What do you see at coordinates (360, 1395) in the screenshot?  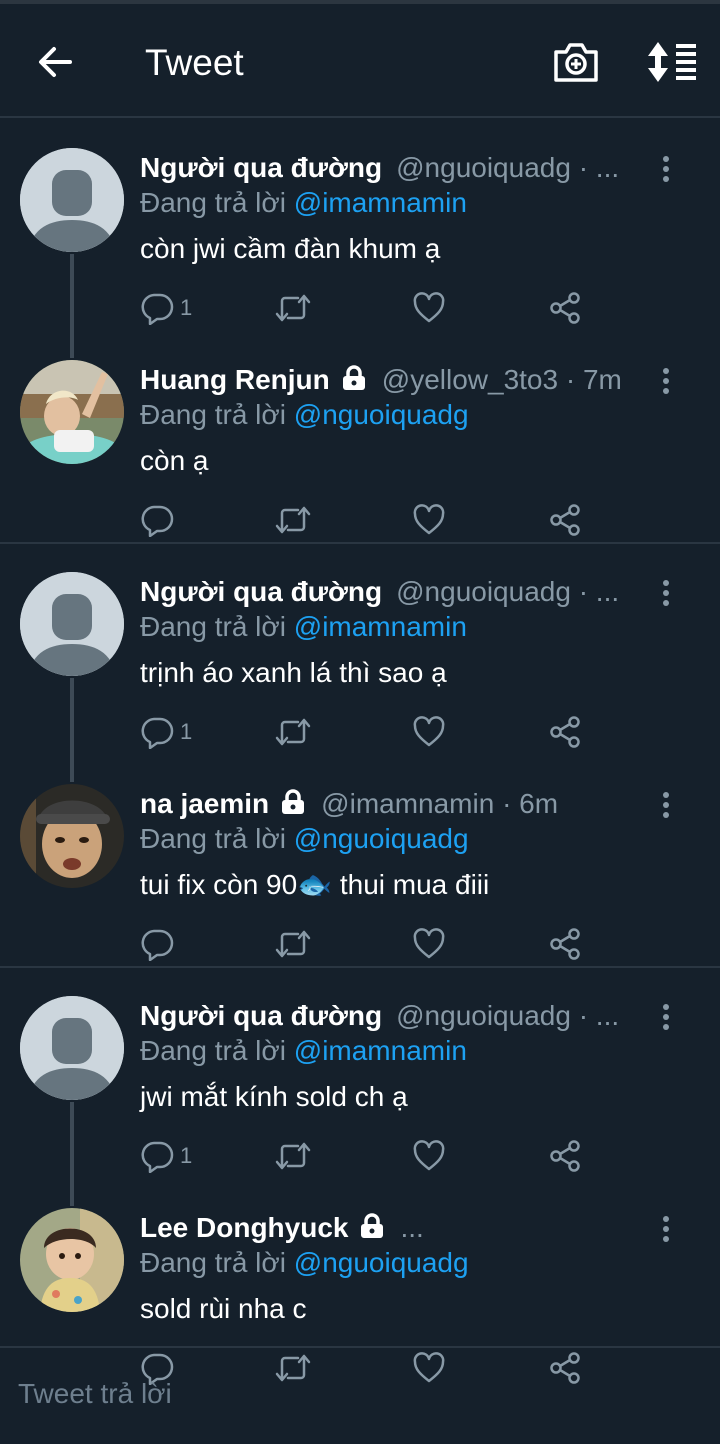 I see `reply-composer: Tweet trả lời` at bounding box center [360, 1395].